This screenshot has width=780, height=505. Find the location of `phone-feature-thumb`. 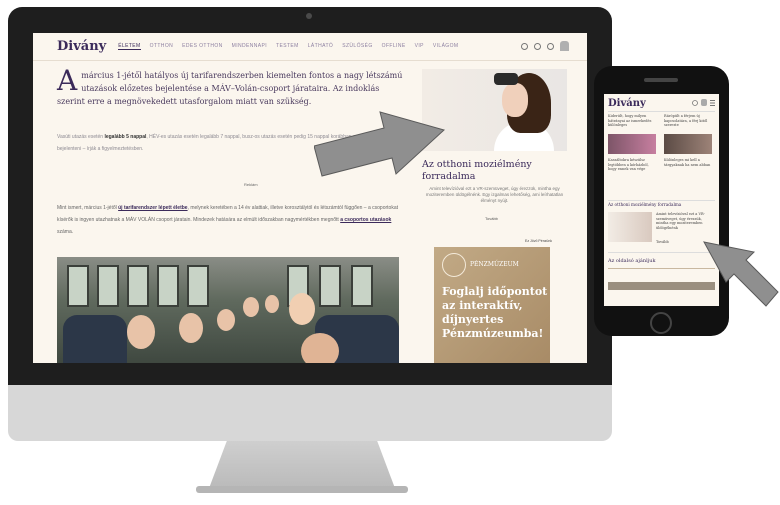

phone-feature-thumb is located at coordinates (630, 227).